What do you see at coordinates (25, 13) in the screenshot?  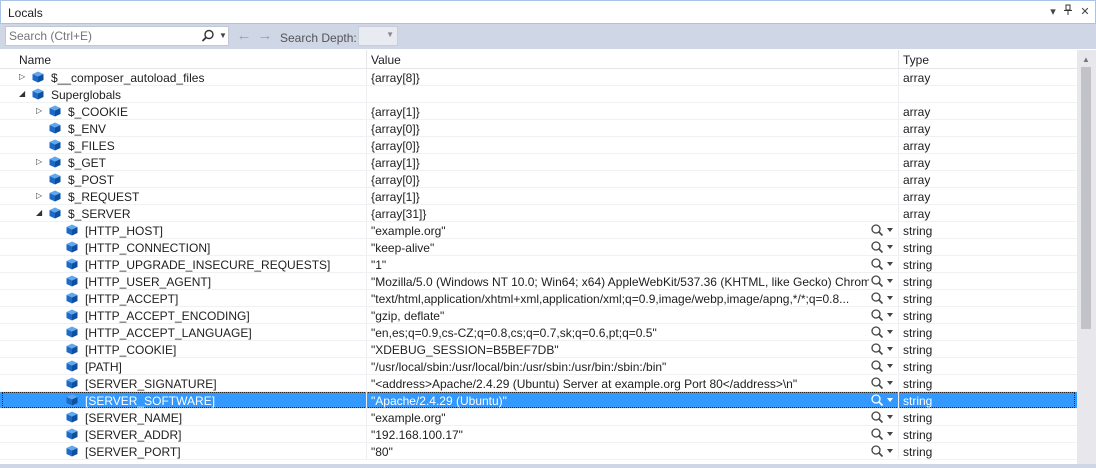 I see `window-title: Locals` at bounding box center [25, 13].